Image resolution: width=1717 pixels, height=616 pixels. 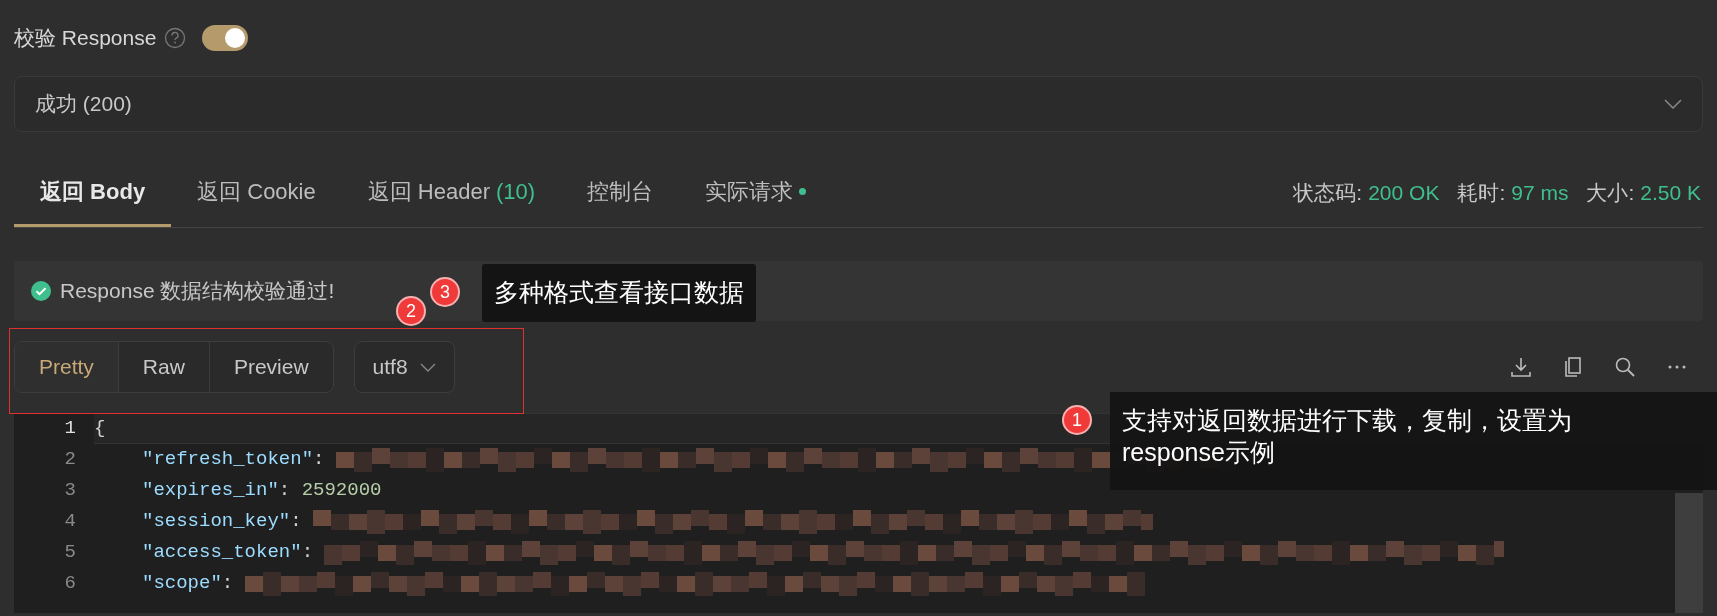 I want to click on json-key: "access_token", so click(x=222, y=552).